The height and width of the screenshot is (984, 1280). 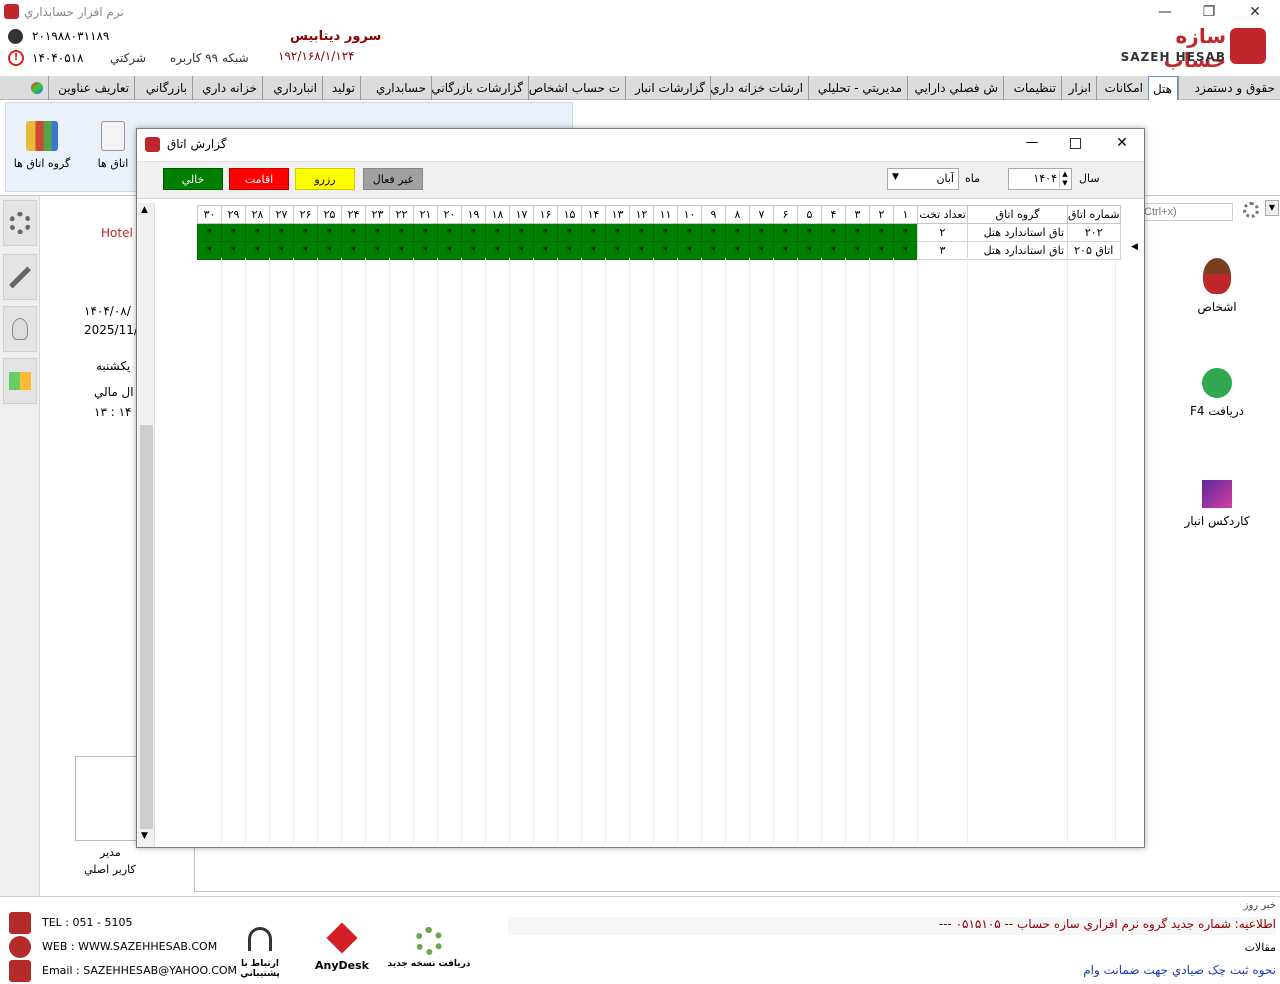 What do you see at coordinates (892, 972) in the screenshot?
I see `article-link: نحوه ثبت چک صيادي جهت ضمانت وام` at bounding box center [892, 972].